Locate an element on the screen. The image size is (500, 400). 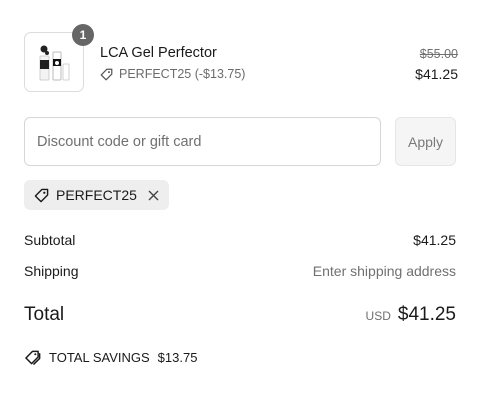
shipping-value: Enter shipping address is located at coordinates (384, 271).